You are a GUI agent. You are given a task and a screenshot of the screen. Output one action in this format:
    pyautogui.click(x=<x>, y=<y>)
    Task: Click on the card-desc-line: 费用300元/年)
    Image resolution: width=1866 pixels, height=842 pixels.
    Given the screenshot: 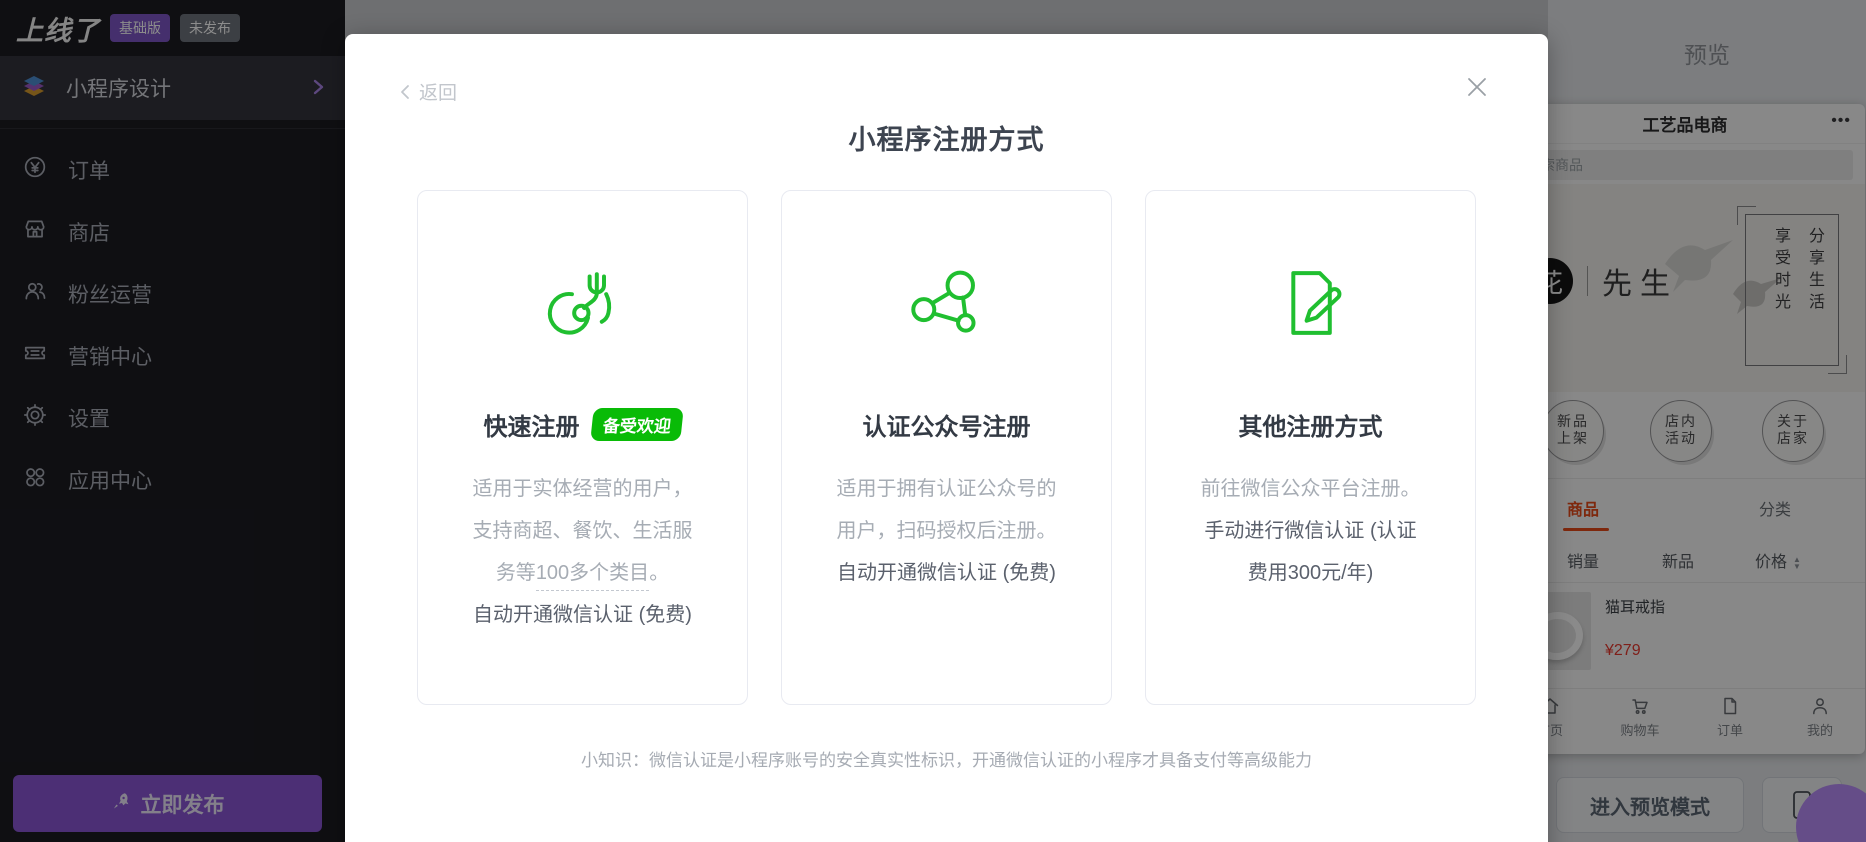 What is the action you would take?
    pyautogui.click(x=1310, y=573)
    